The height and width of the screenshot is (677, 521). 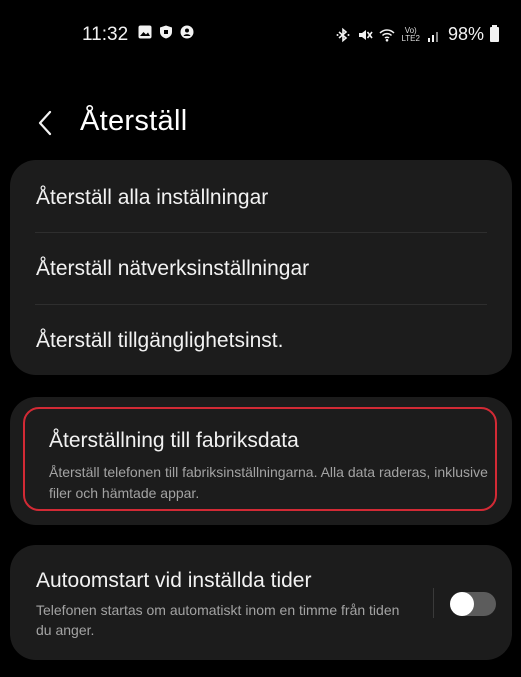 What do you see at coordinates (433, 603) in the screenshot?
I see `toggle-separator` at bounding box center [433, 603].